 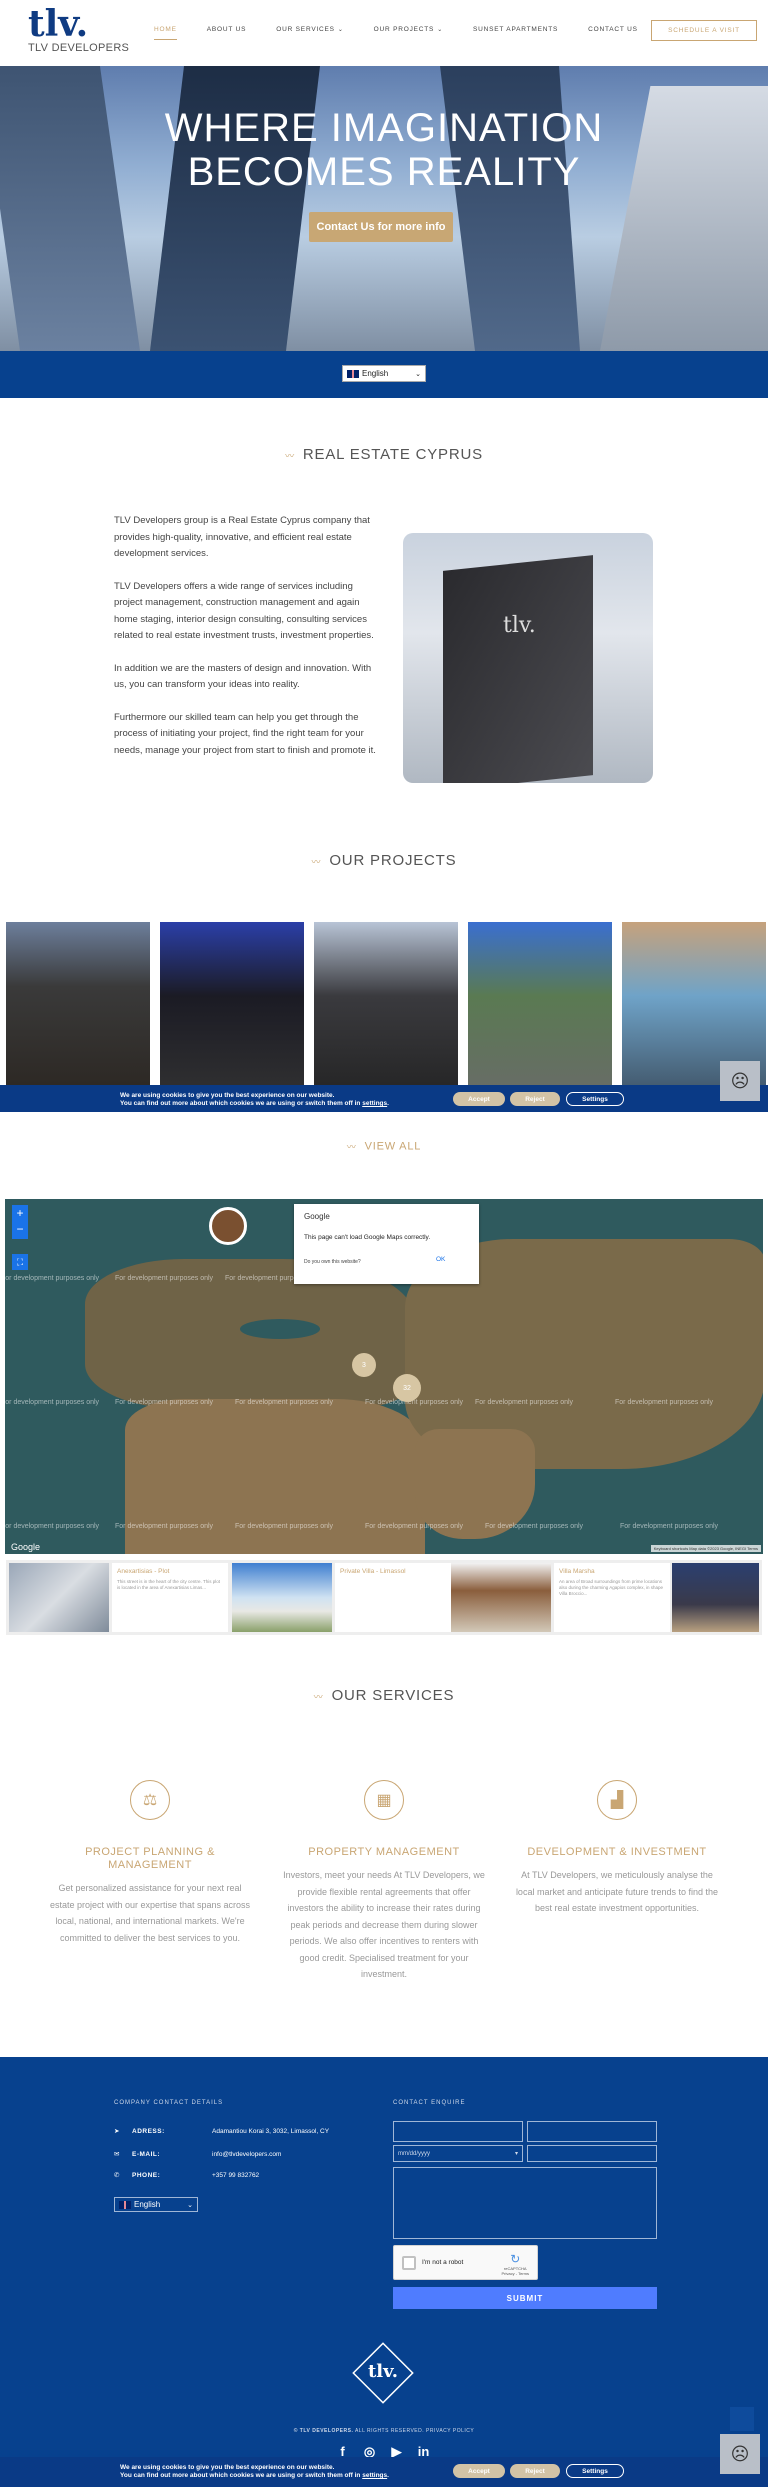 I want to click on map-sea-mediterranean, so click(x=280, y=1329).